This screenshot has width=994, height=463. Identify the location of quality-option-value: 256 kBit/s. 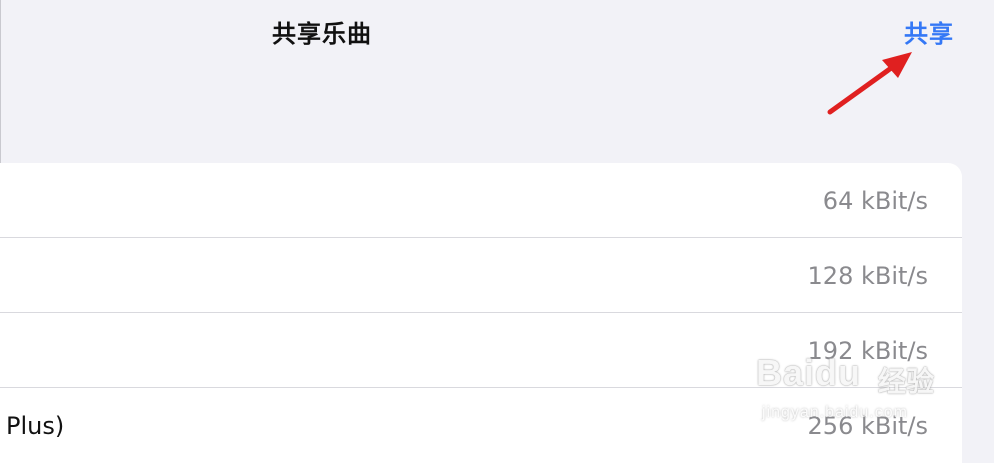
(867, 426).